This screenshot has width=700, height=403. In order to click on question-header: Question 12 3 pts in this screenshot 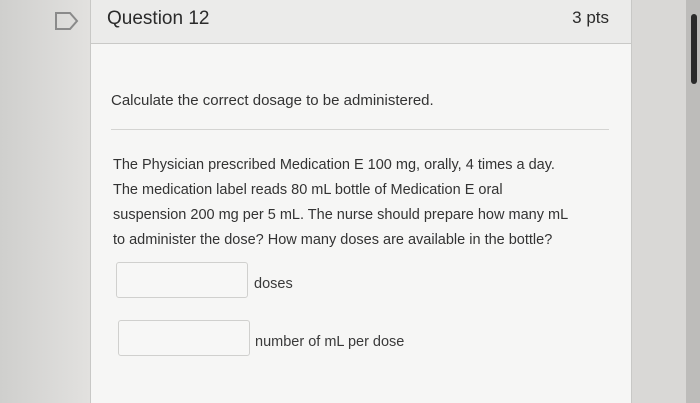, I will do `click(361, 22)`.